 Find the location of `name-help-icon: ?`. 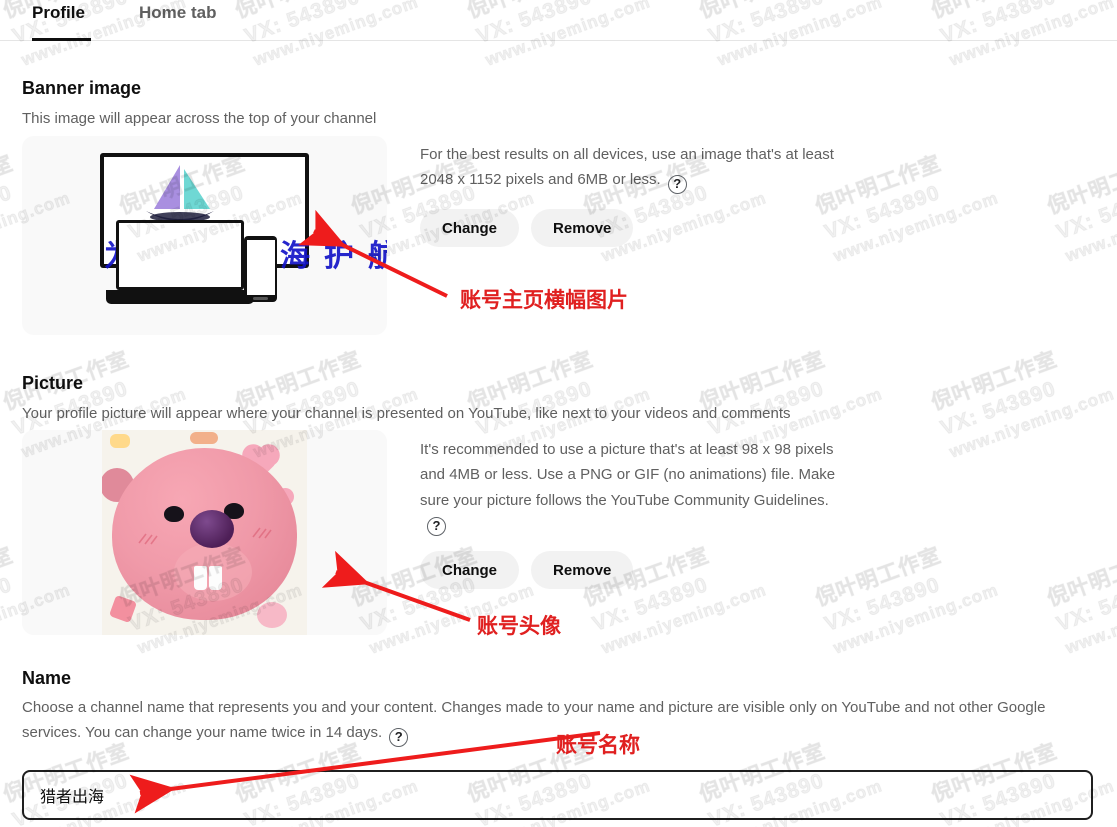

name-help-icon: ? is located at coordinates (399, 737).